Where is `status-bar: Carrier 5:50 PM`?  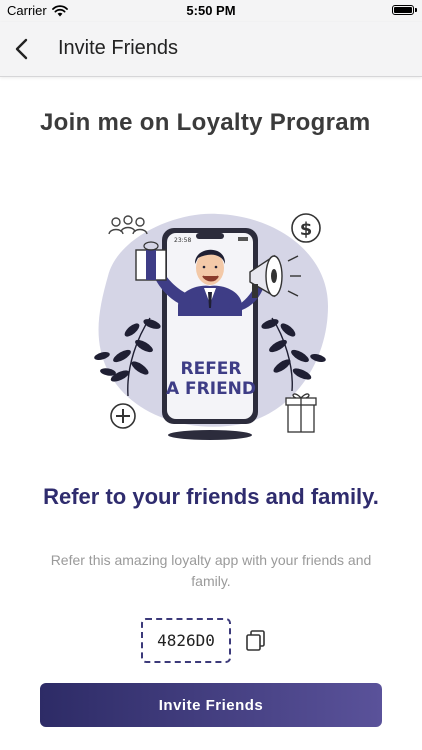
status-bar: Carrier 5:50 PM is located at coordinates (211, 11).